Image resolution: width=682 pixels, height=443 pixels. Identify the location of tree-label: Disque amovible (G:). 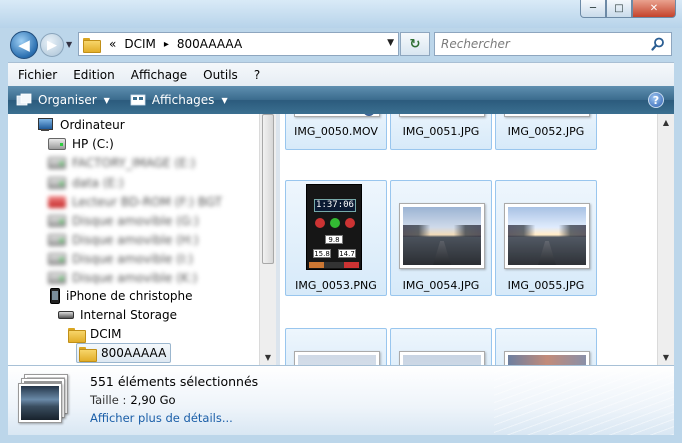
(135, 221).